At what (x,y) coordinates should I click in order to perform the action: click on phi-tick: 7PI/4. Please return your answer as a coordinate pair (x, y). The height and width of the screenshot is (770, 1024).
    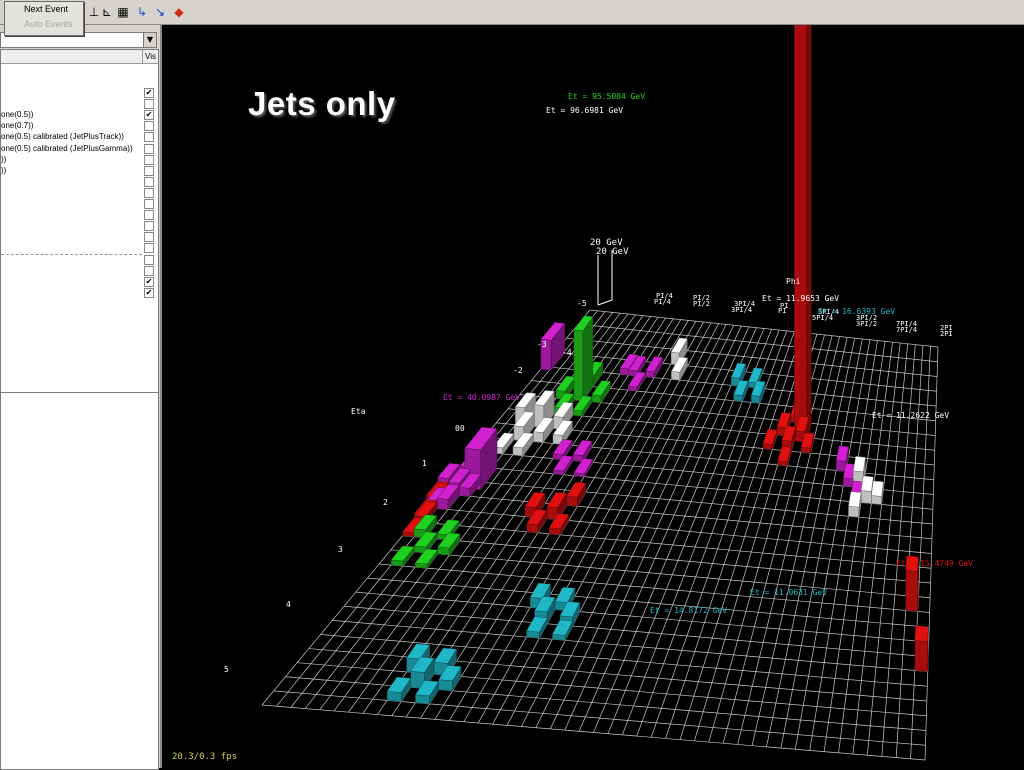
    Looking at the image, I should click on (906, 330).